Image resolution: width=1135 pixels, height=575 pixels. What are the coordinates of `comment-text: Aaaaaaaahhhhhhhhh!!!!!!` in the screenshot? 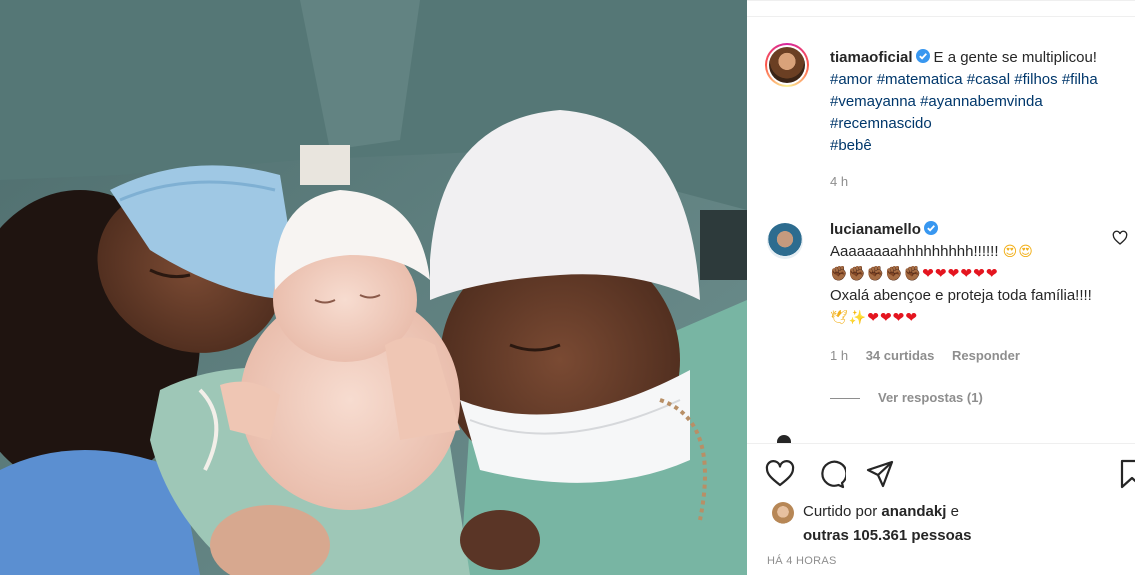 It's located at (914, 251).